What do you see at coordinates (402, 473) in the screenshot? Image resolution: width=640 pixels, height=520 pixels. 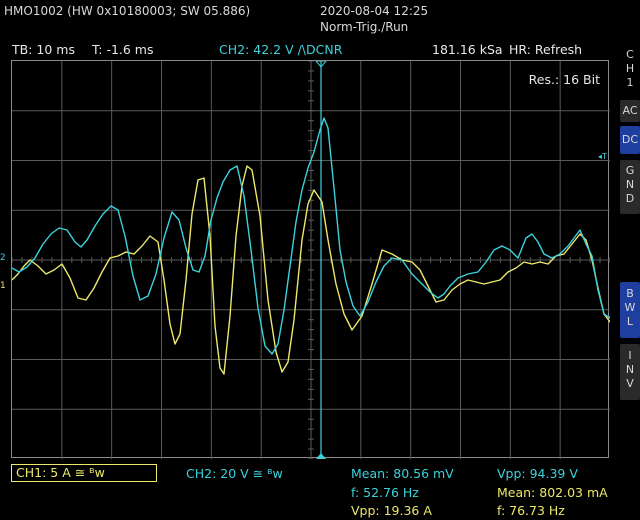 I see `ch2-mean-readout: Mean: 80.56 mV` at bounding box center [402, 473].